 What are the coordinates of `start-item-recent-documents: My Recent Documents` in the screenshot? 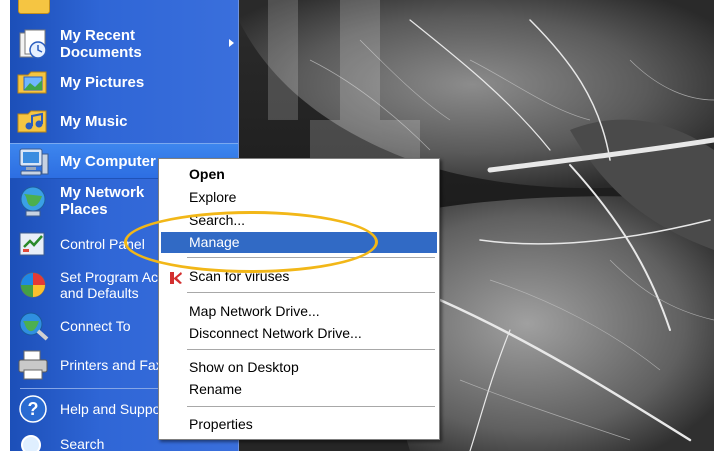 It's located at (124, 44).